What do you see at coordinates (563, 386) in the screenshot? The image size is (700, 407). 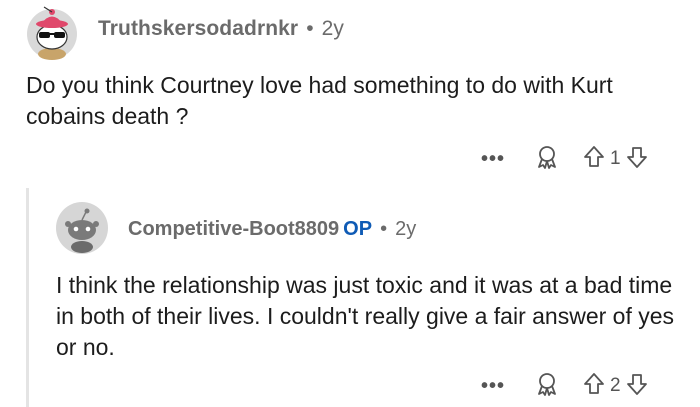 I see `comment-actions: ••• 2` at bounding box center [563, 386].